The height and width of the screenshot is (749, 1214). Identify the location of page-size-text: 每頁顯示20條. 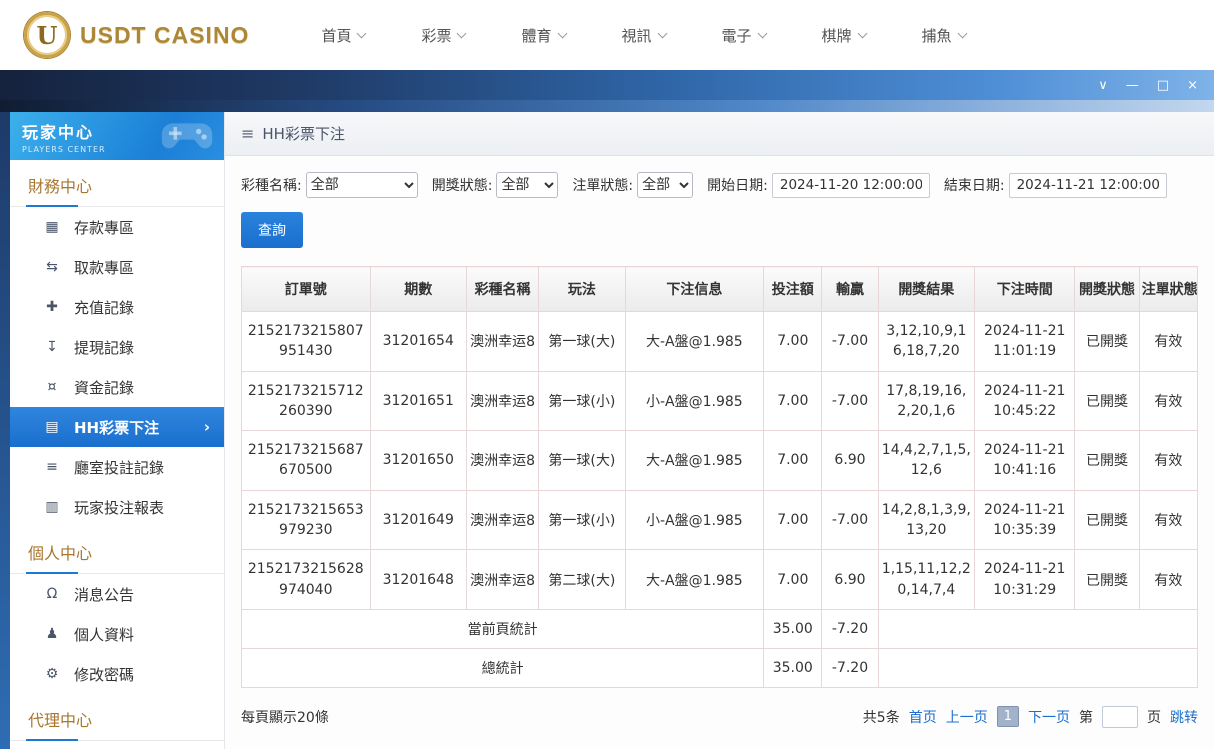
(285, 717).